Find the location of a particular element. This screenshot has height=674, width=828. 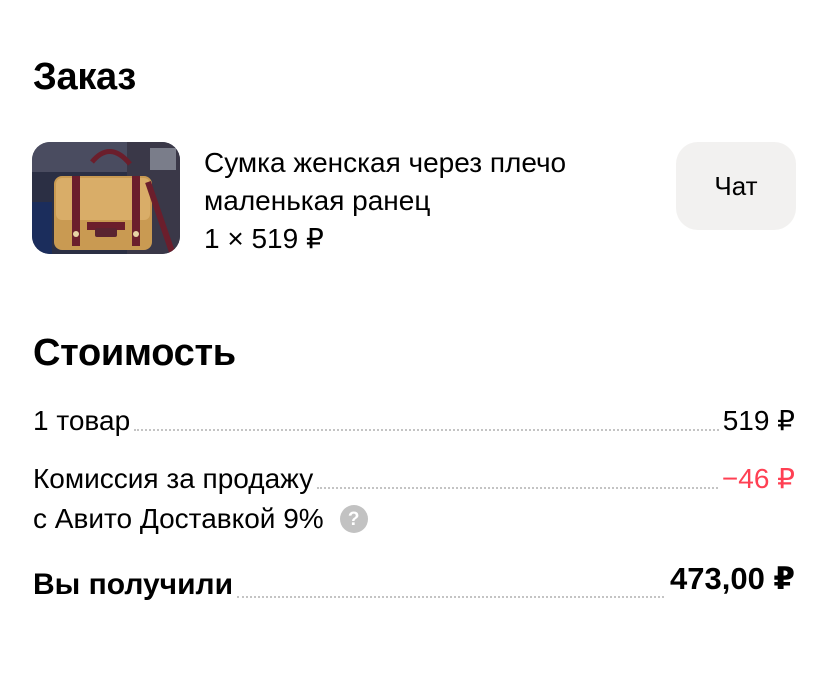

cost-row-total: Вы получили 473,00 ₽ is located at coordinates (414, 582).